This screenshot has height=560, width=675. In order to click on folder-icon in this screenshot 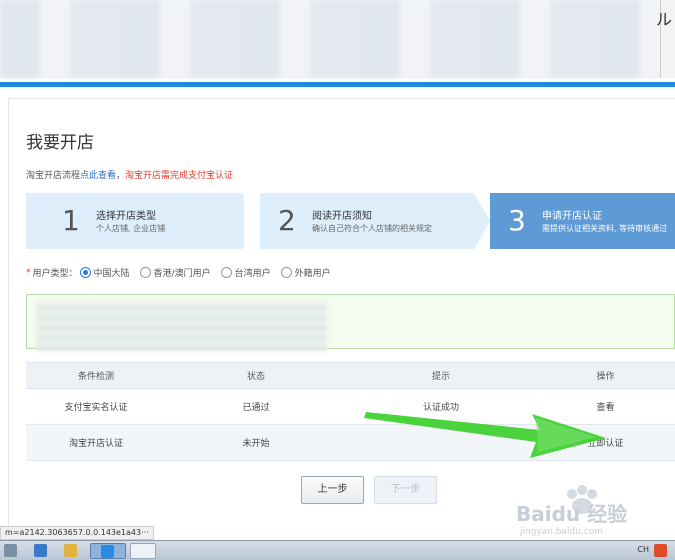, I will do `click(70, 550)`.